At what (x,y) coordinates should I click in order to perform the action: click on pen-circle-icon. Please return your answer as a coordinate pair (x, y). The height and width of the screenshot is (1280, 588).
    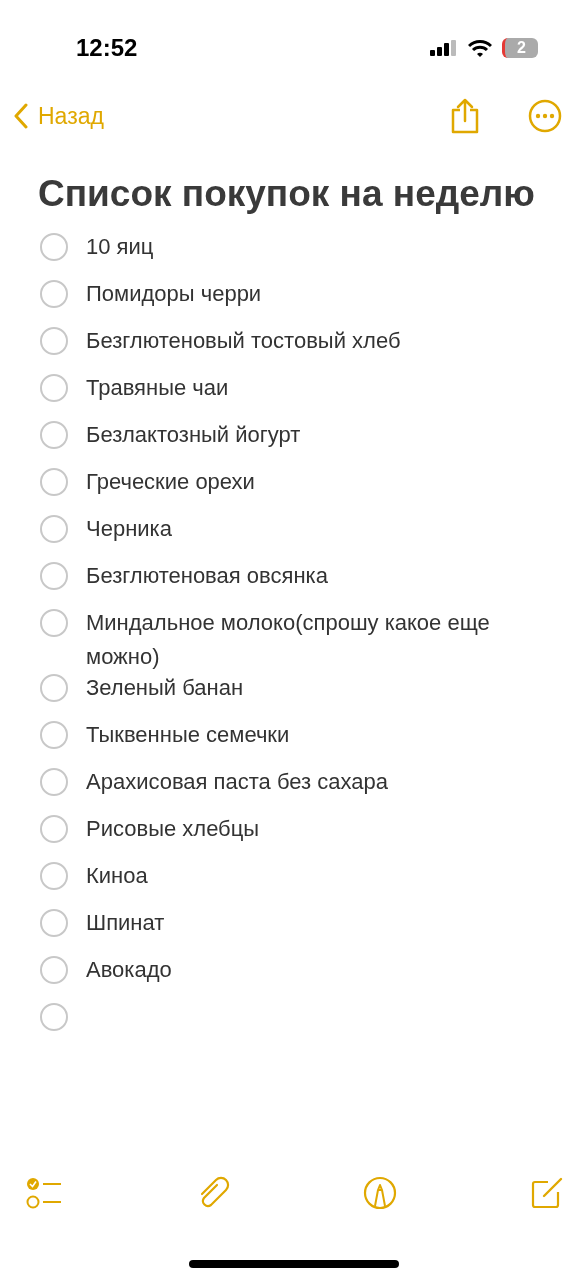
    Looking at the image, I should click on (380, 1193).